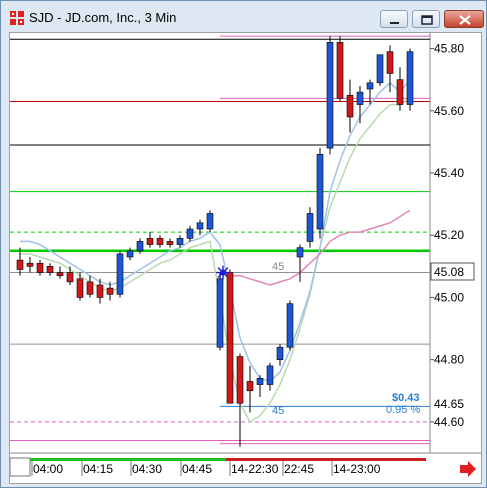 This screenshot has height=488, width=487. What do you see at coordinates (449, 49) in the screenshot?
I see `y-tick-label: 45.80` at bounding box center [449, 49].